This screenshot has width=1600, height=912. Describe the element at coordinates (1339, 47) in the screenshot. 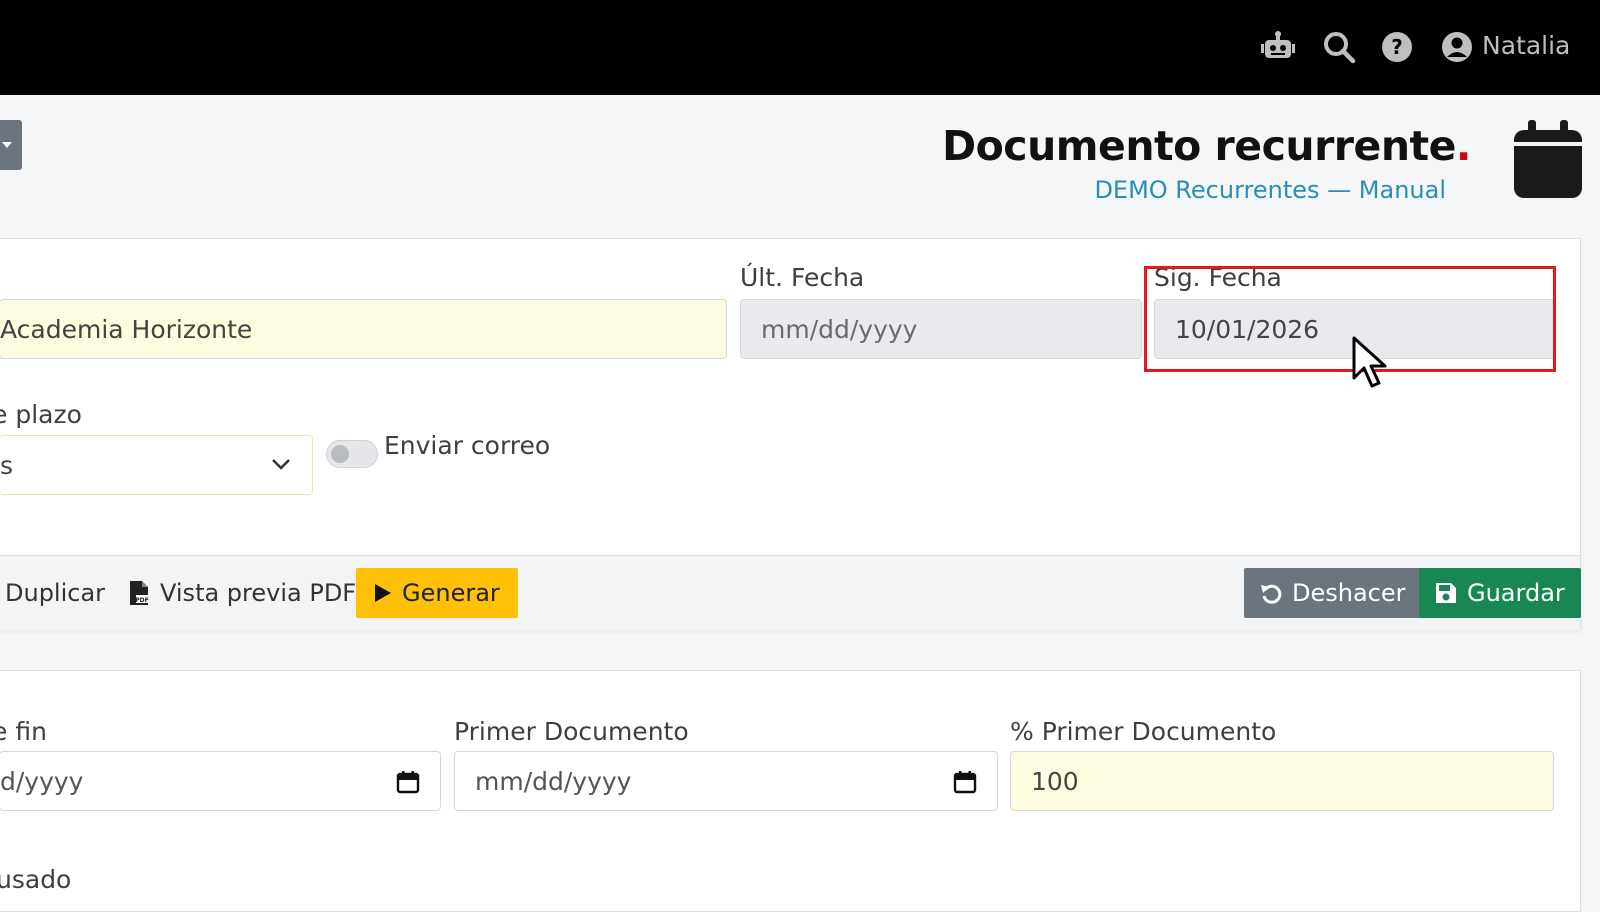

I see `search-icon` at that location.